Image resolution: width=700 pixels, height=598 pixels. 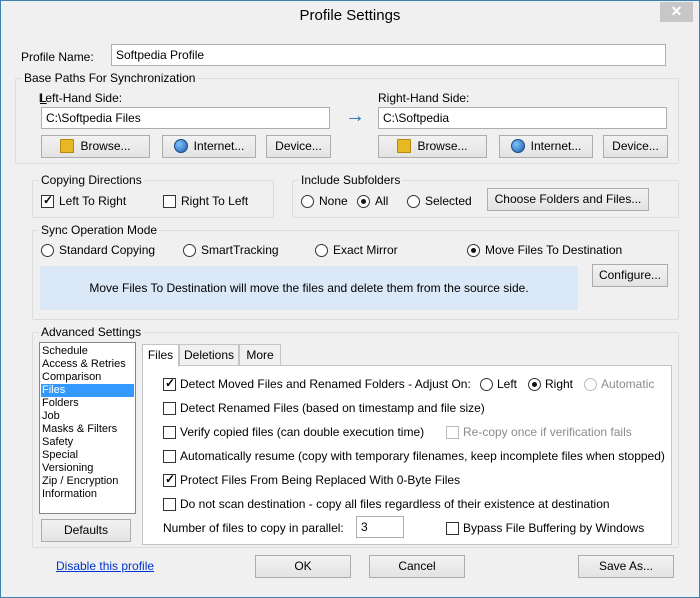 What do you see at coordinates (169, 504) in the screenshot?
I see `no-scan-checkbox` at bounding box center [169, 504].